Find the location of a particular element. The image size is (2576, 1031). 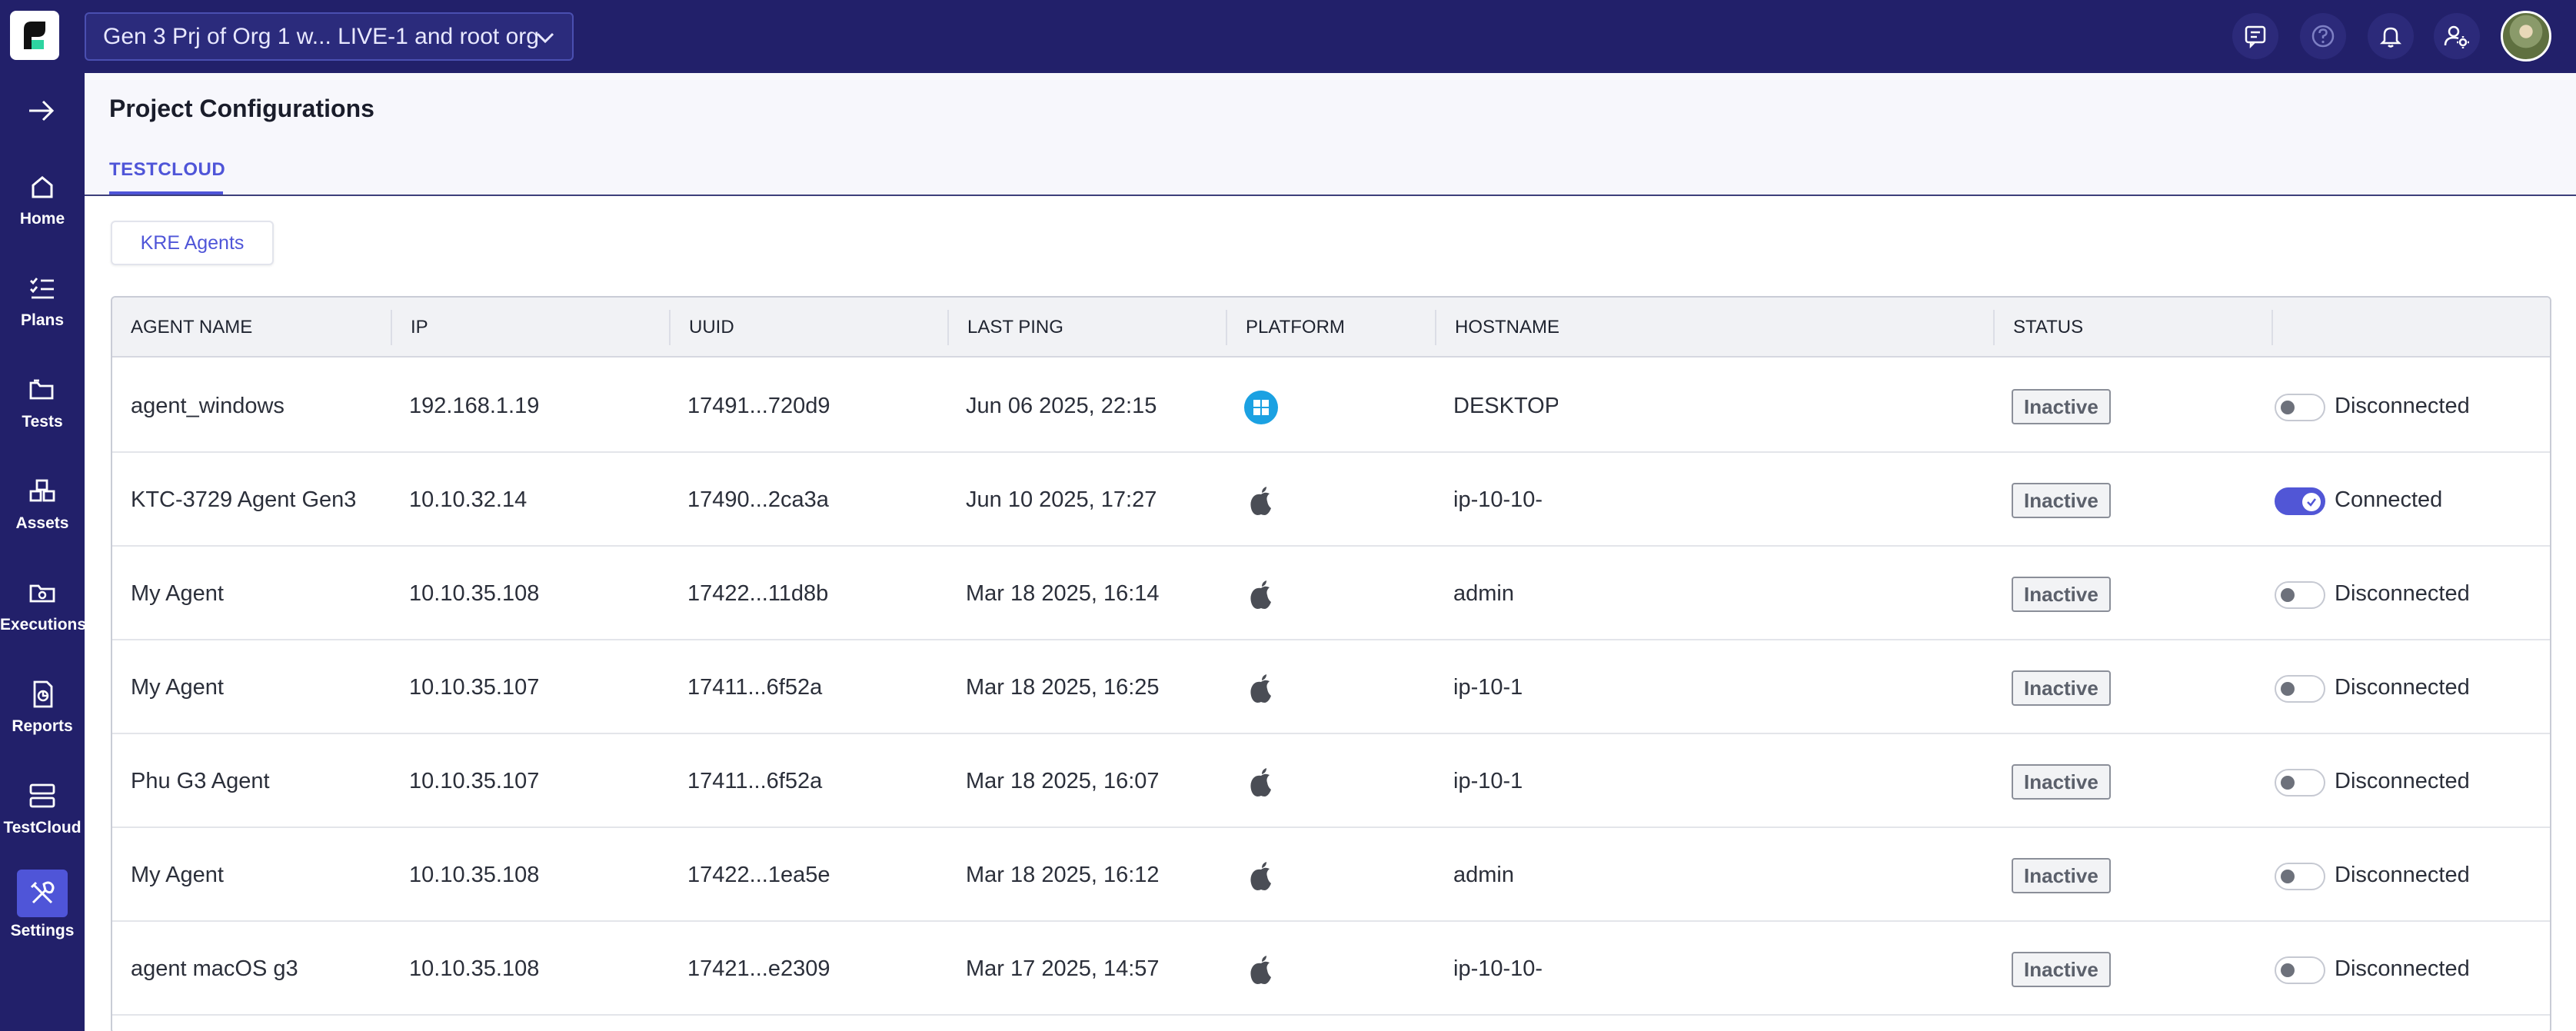

sidebar-item-tests: Tests is located at coordinates (42, 409).